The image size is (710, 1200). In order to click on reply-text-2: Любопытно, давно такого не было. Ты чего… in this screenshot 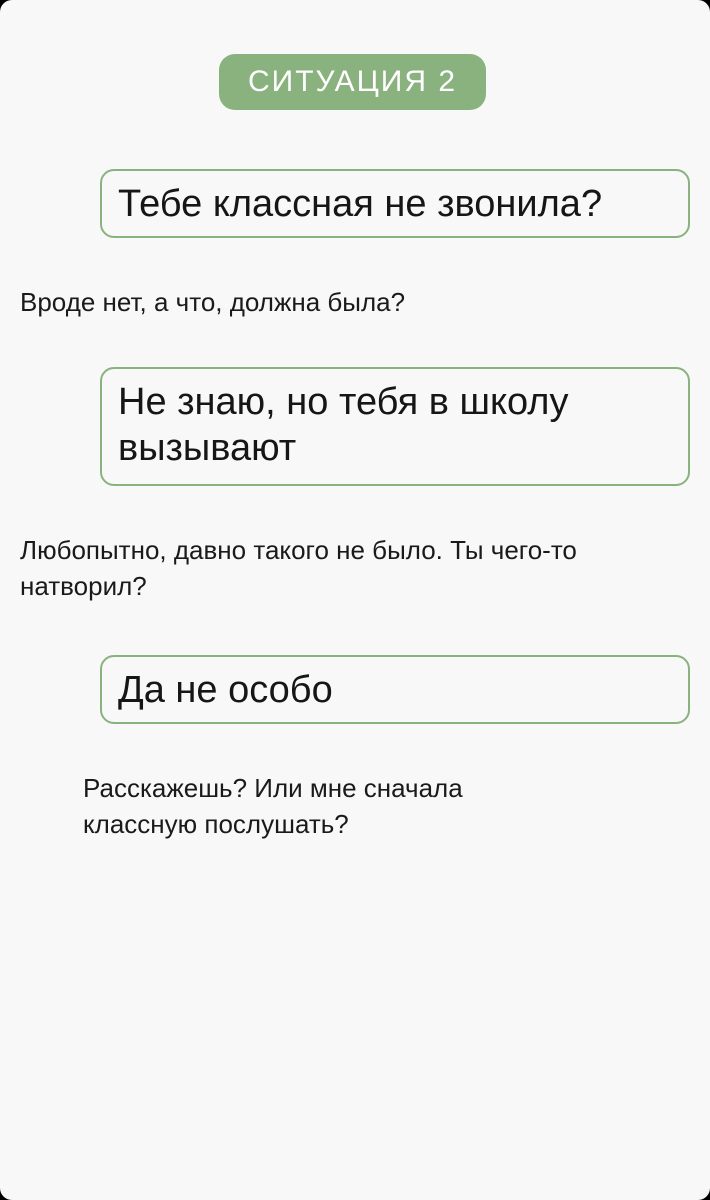, I will do `click(298, 568)`.